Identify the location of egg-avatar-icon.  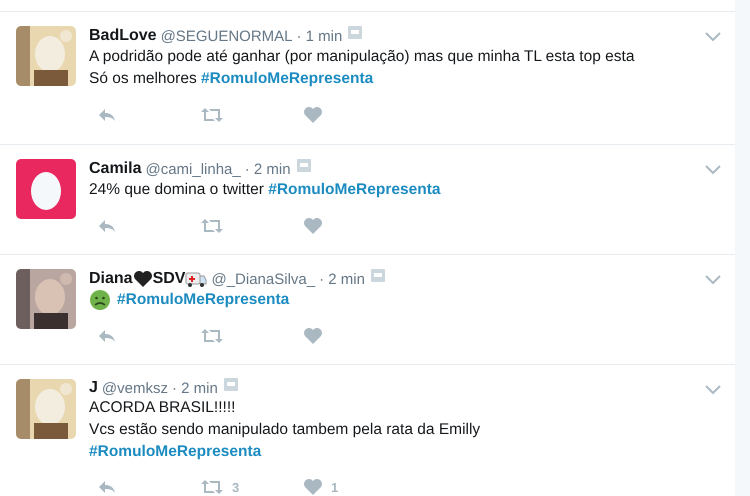
(46, 189).